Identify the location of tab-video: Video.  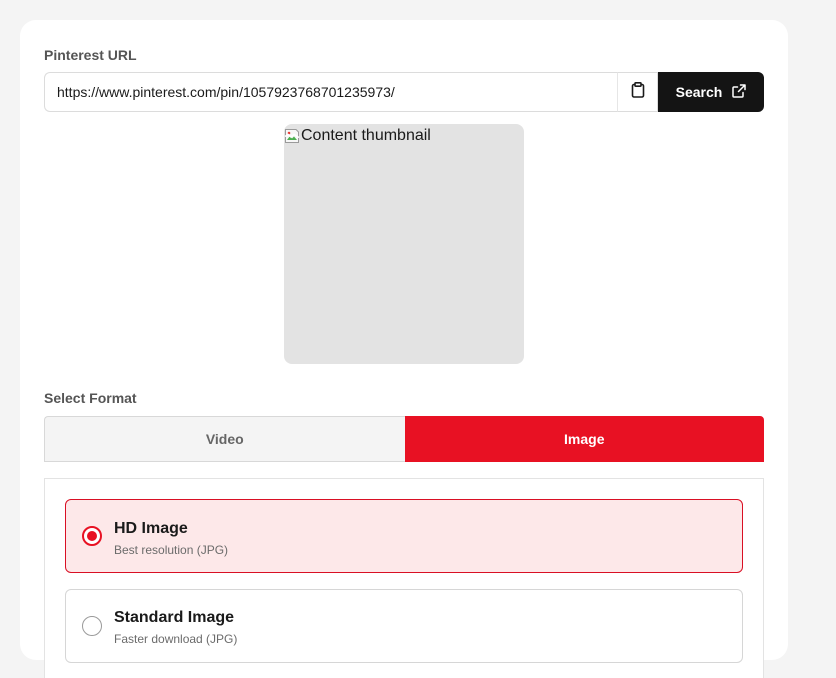
(224, 439).